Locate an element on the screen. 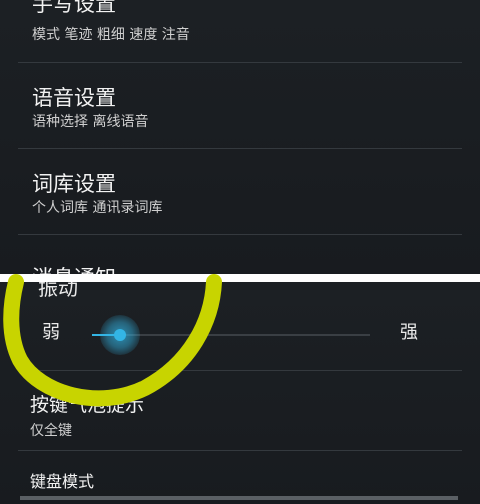 The width and height of the screenshot is (480, 504). keyboard-mode-title: 键盘模式 is located at coordinates (62, 481).